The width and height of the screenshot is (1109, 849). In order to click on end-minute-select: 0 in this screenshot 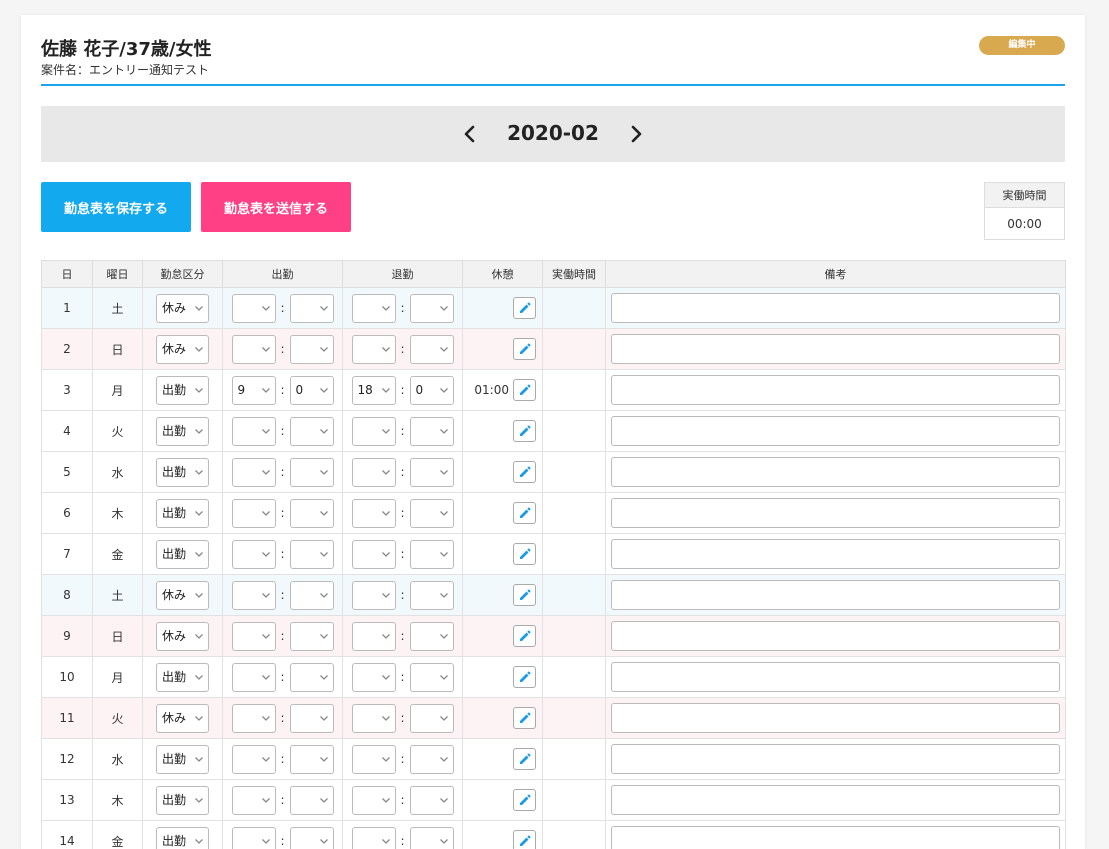, I will do `click(431, 390)`.